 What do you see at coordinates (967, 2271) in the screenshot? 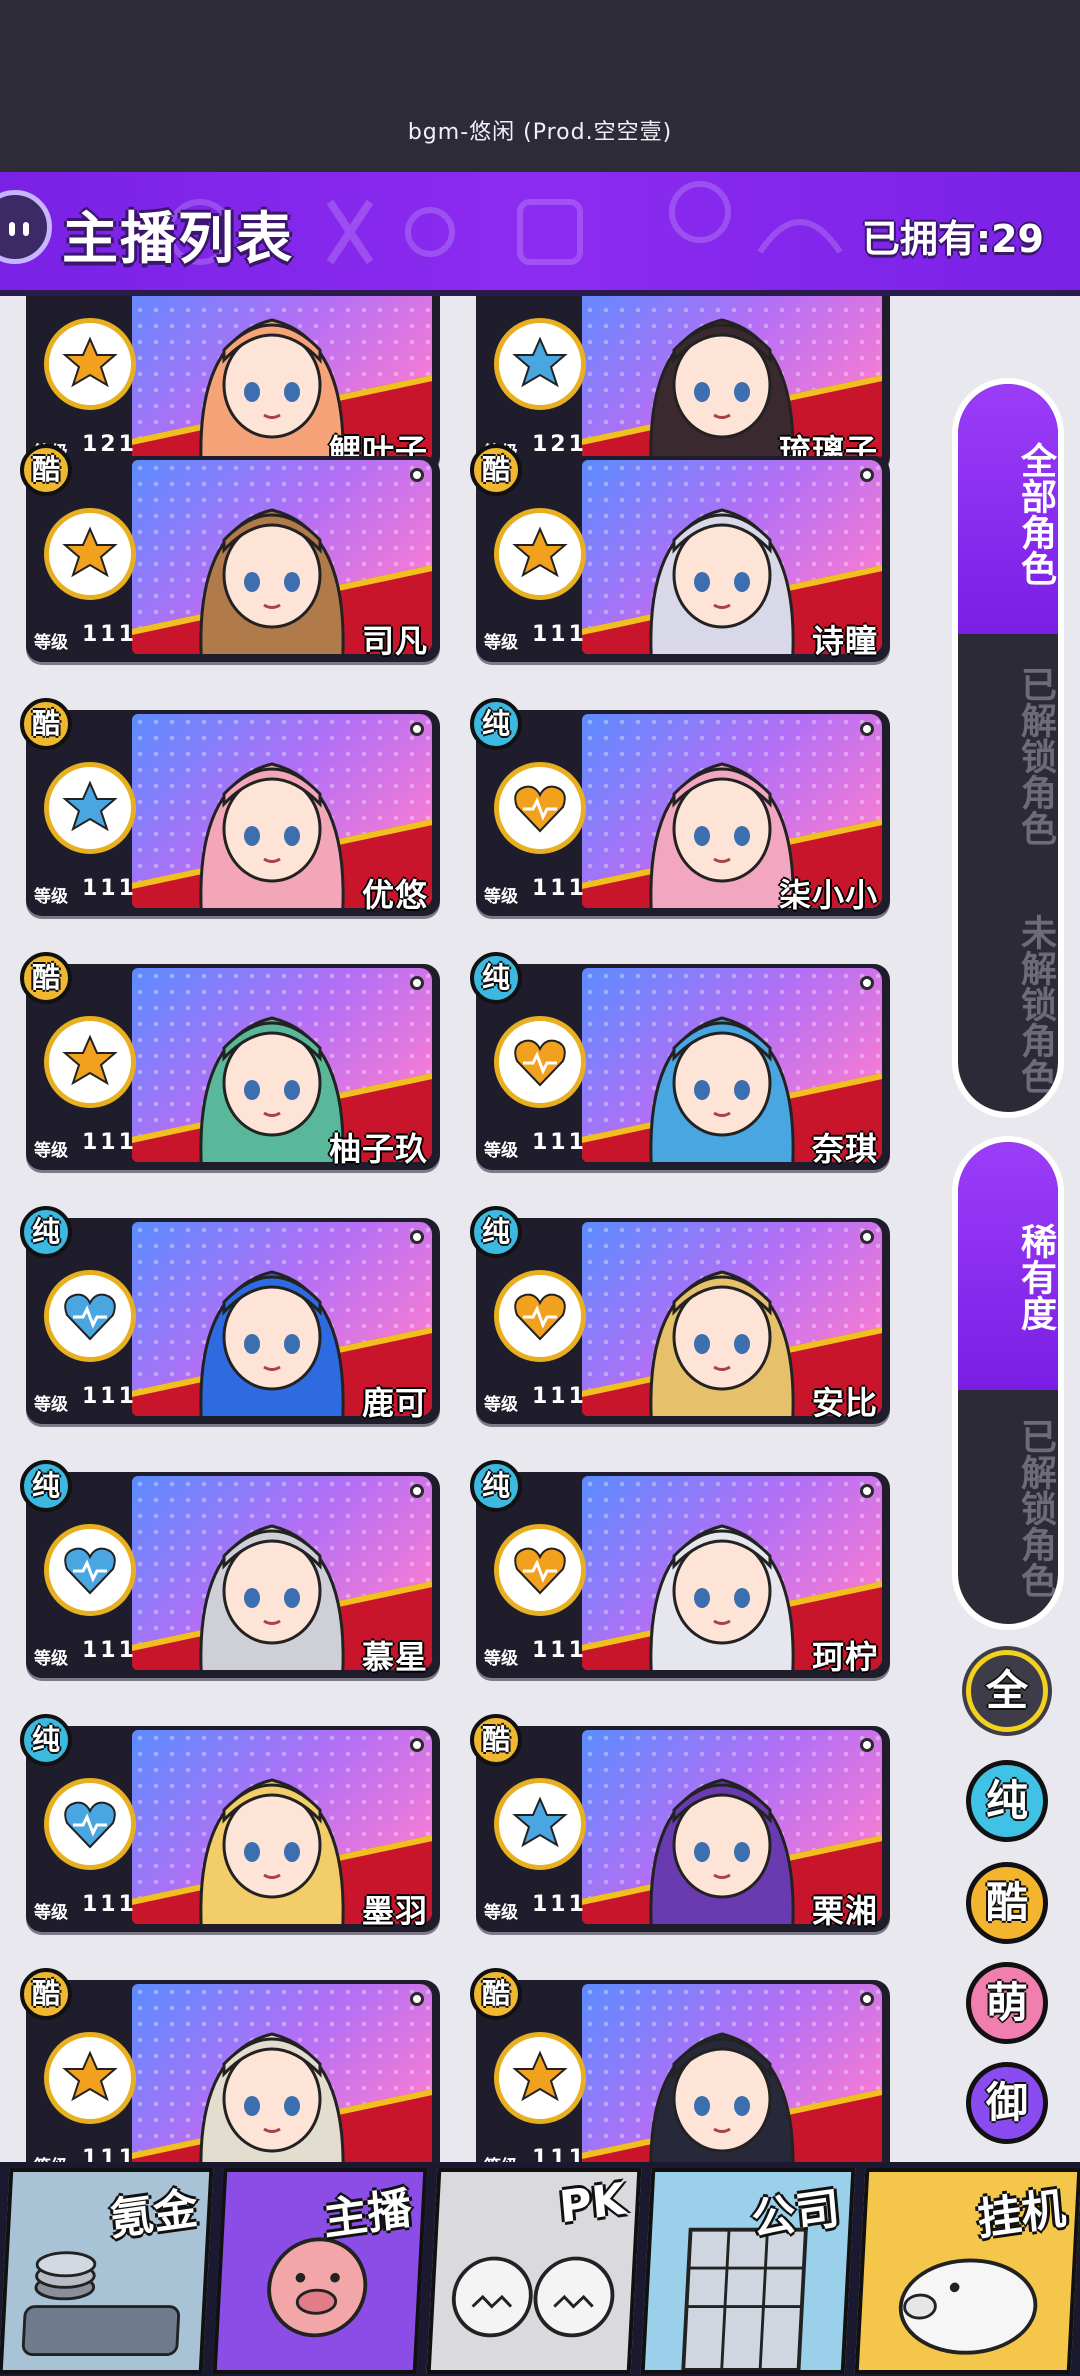
I see `nav-idle: 挂机` at bounding box center [967, 2271].